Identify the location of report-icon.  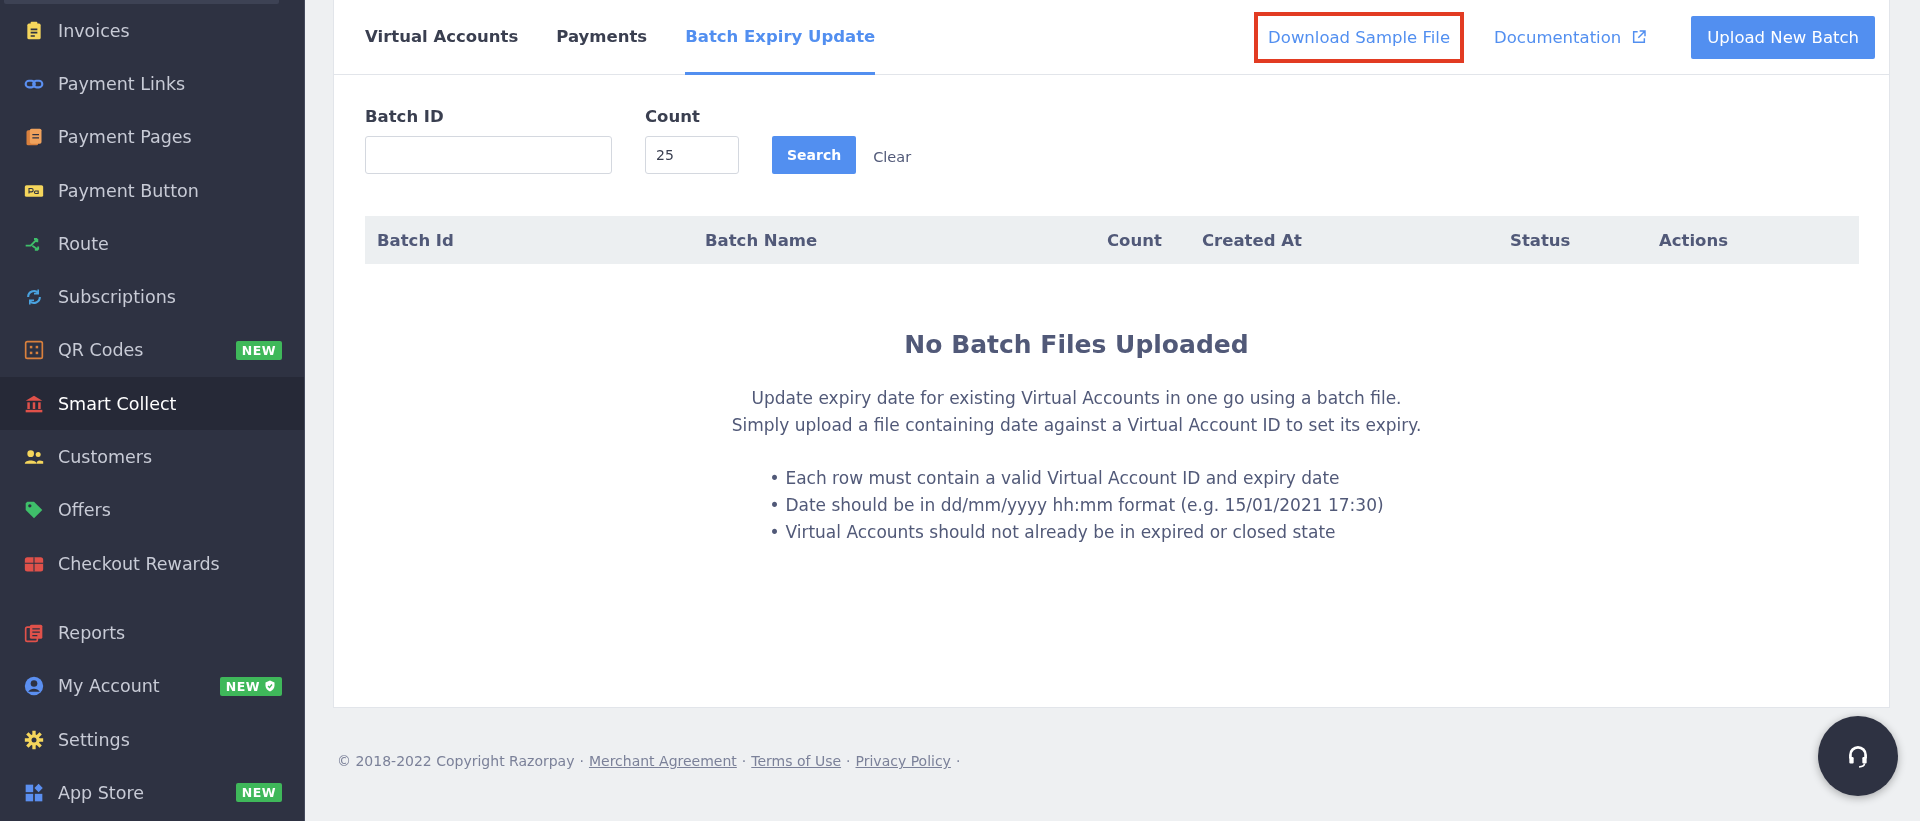
(34, 632).